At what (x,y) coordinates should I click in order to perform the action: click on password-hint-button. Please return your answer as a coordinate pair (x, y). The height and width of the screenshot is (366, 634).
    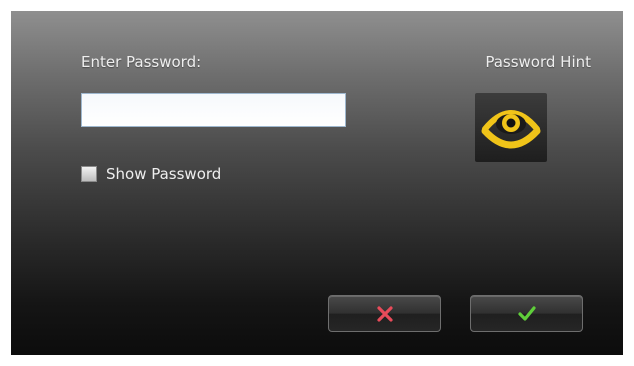
    Looking at the image, I should click on (511, 127).